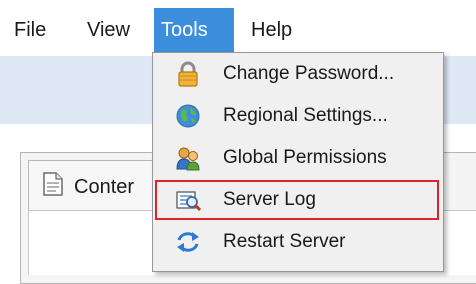 This screenshot has width=476, height=284. What do you see at coordinates (188, 159) in the screenshot?
I see `users-icon` at bounding box center [188, 159].